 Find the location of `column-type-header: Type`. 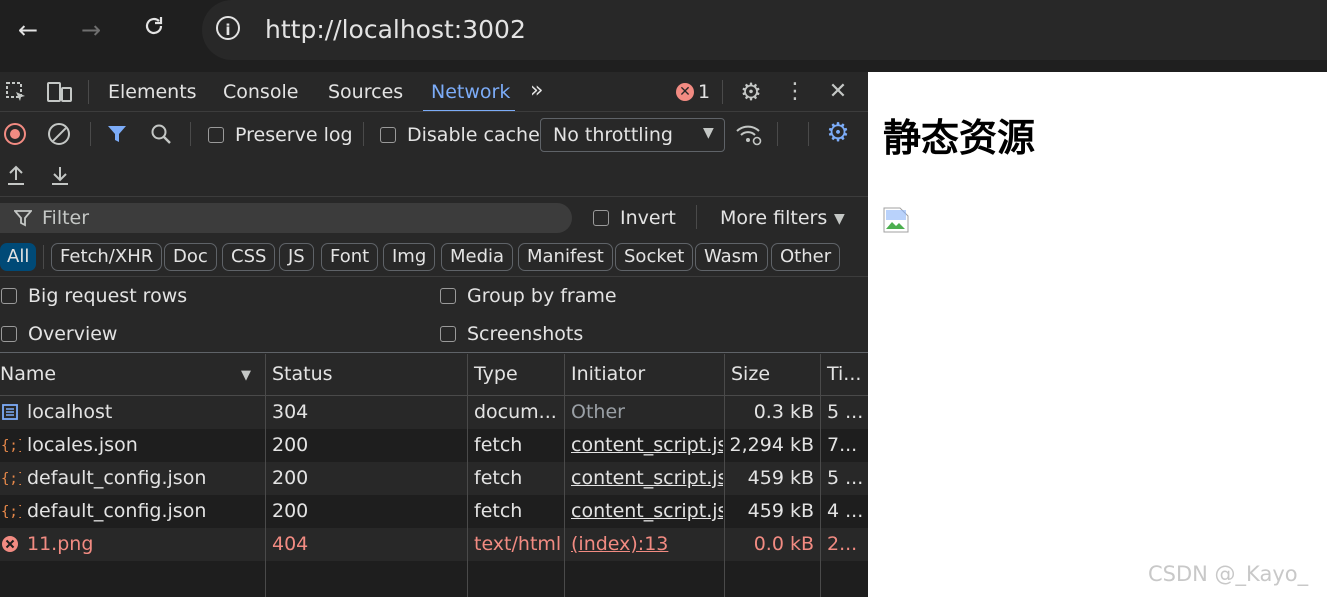

column-type-header: Type is located at coordinates (496, 374).